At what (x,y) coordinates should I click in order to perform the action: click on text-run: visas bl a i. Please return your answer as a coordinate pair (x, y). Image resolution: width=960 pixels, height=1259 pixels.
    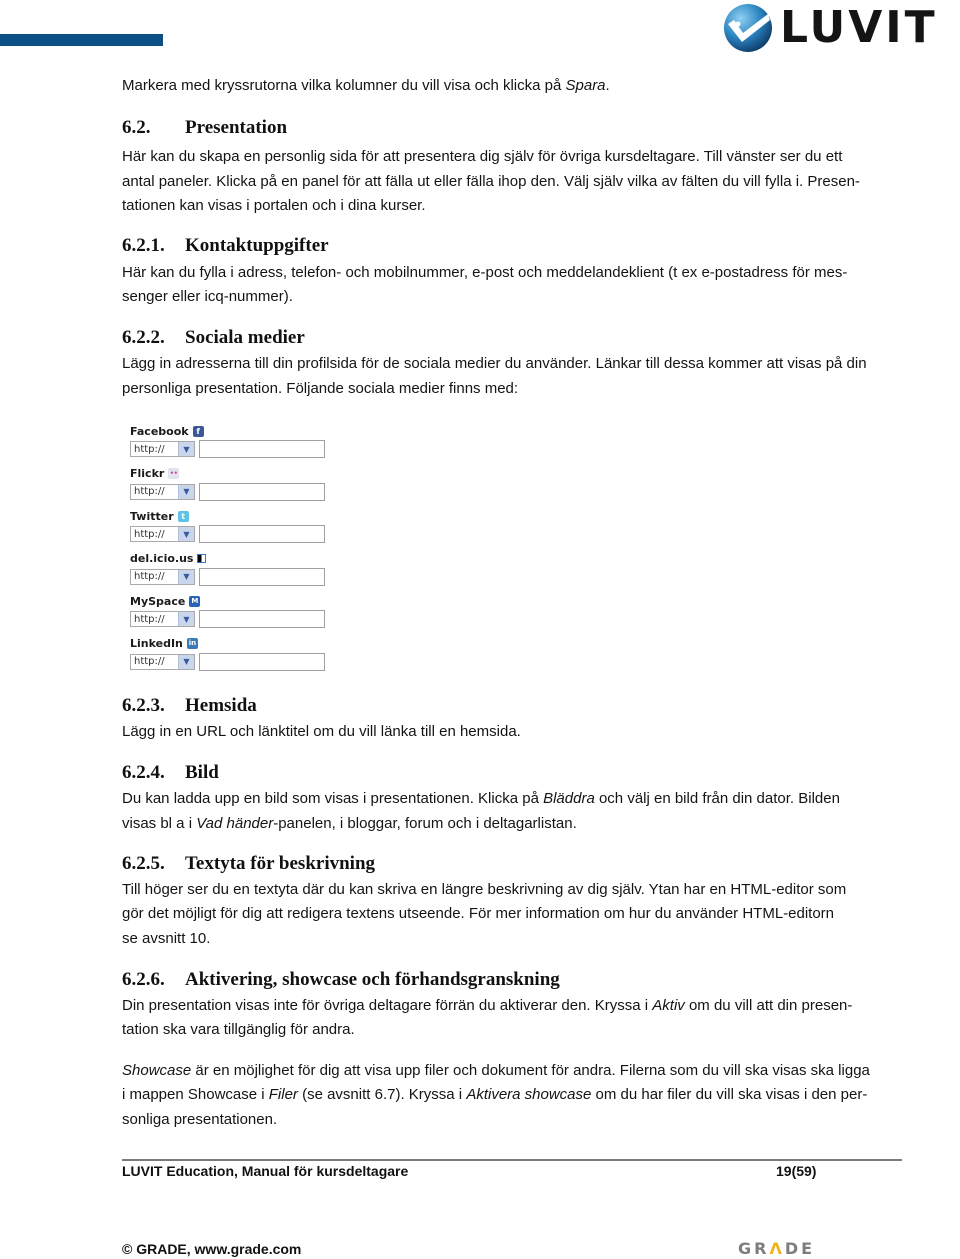
    Looking at the image, I should click on (159, 823).